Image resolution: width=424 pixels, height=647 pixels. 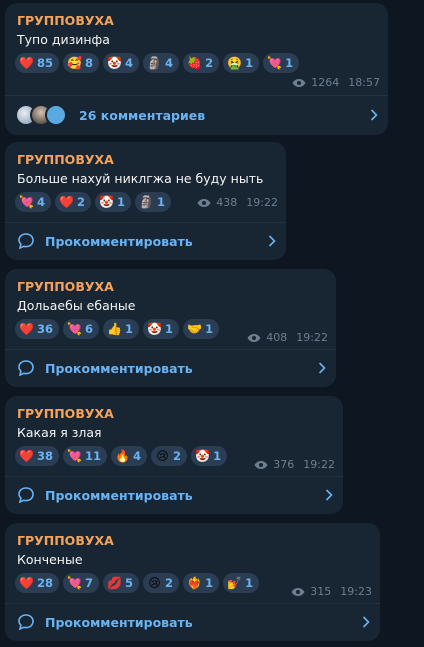 What do you see at coordinates (142, 115) in the screenshot?
I see `comments-count-label: 26 комментариев` at bounding box center [142, 115].